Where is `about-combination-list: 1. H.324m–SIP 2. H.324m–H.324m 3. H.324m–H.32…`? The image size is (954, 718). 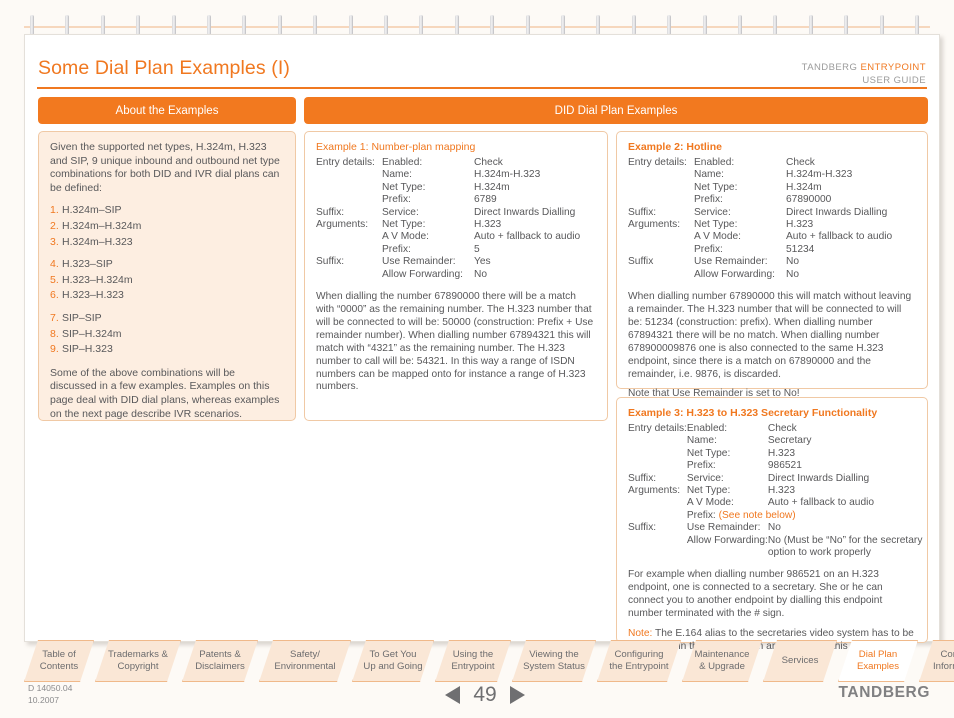 about-combination-list: 1. H.324m–SIP 2. H.324m–H.324m 3. H.324m–H.32… is located at coordinates (167, 280).